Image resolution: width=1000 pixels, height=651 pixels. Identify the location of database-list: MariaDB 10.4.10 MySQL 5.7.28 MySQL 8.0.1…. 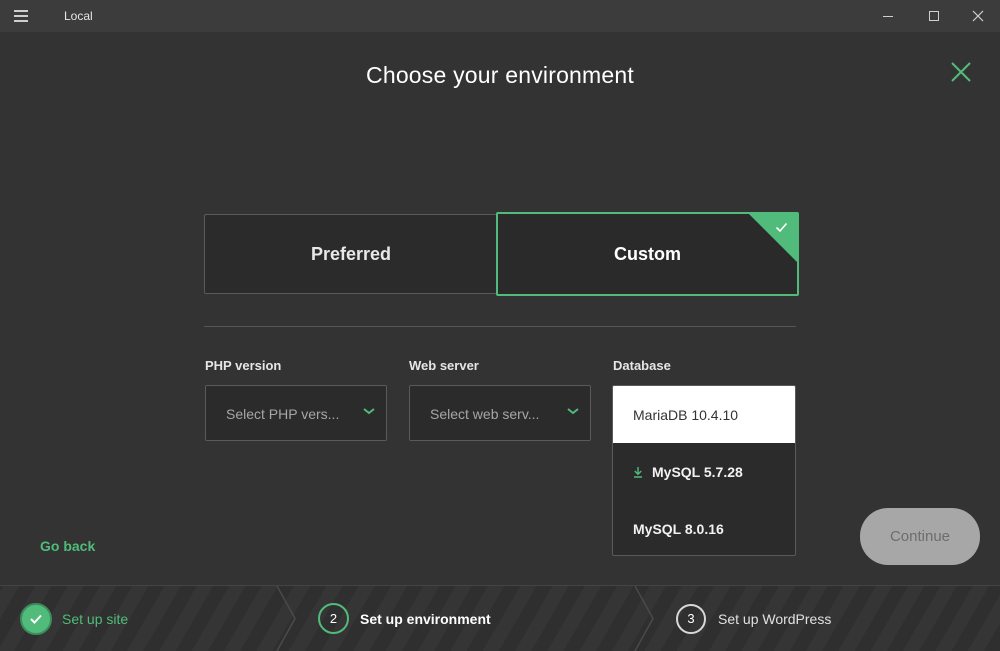
(704, 470).